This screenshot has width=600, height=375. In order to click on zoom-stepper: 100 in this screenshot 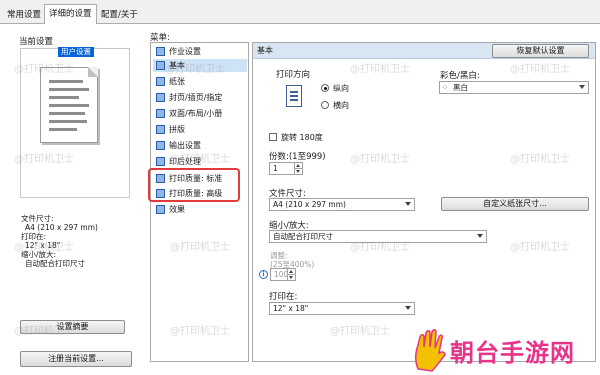, I will do `click(283, 274)`.